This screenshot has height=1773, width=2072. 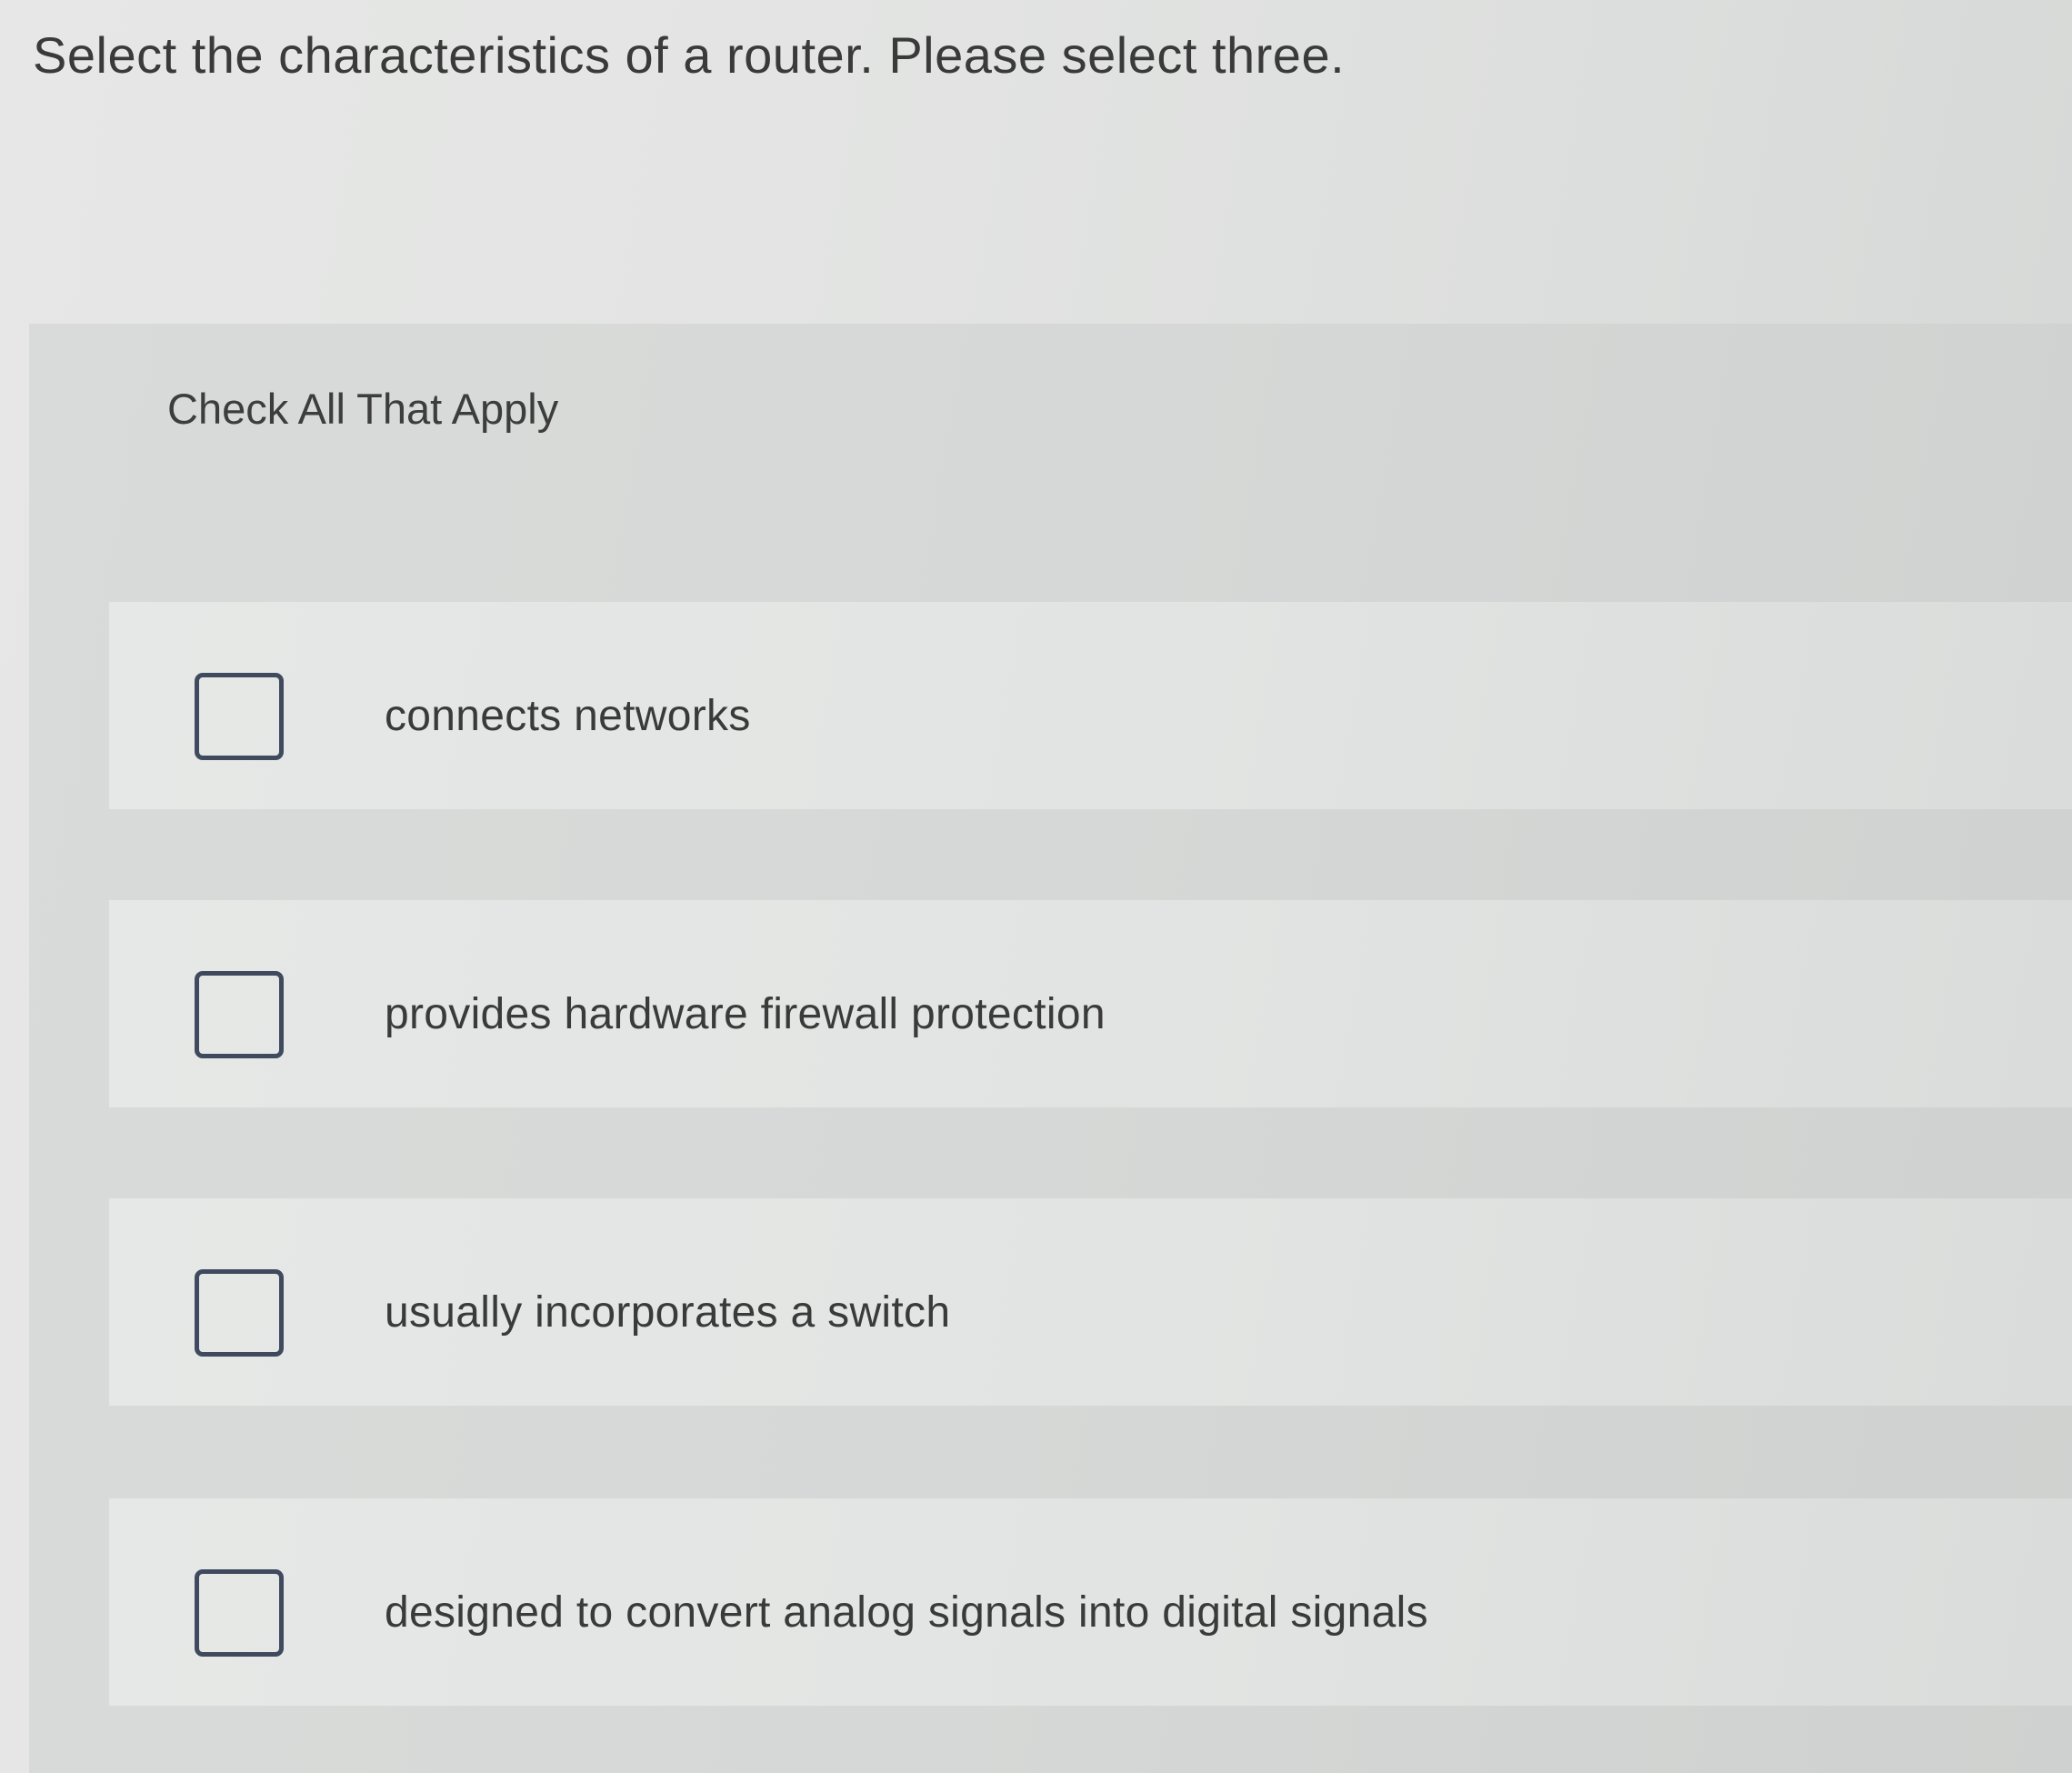 I want to click on answer-option-label: provides hardware firewall protection, so click(x=745, y=1014).